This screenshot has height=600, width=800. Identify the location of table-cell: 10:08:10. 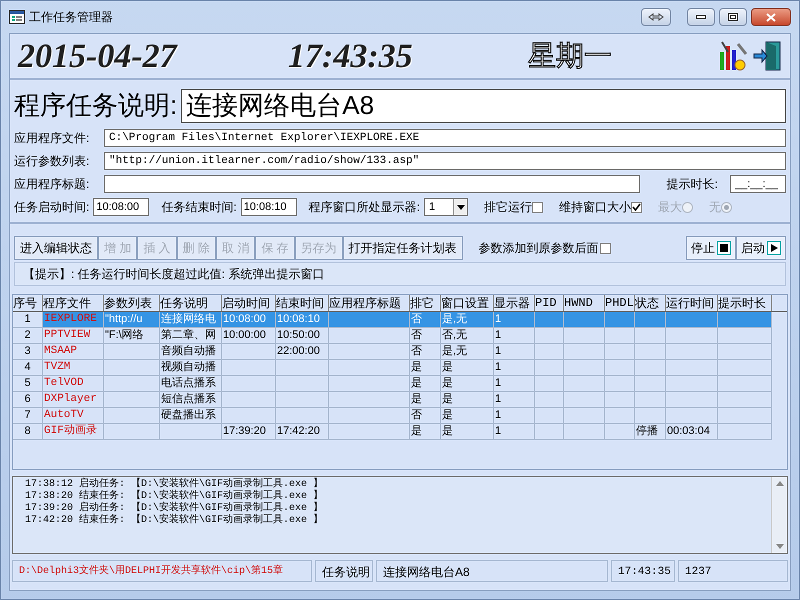
(302, 319).